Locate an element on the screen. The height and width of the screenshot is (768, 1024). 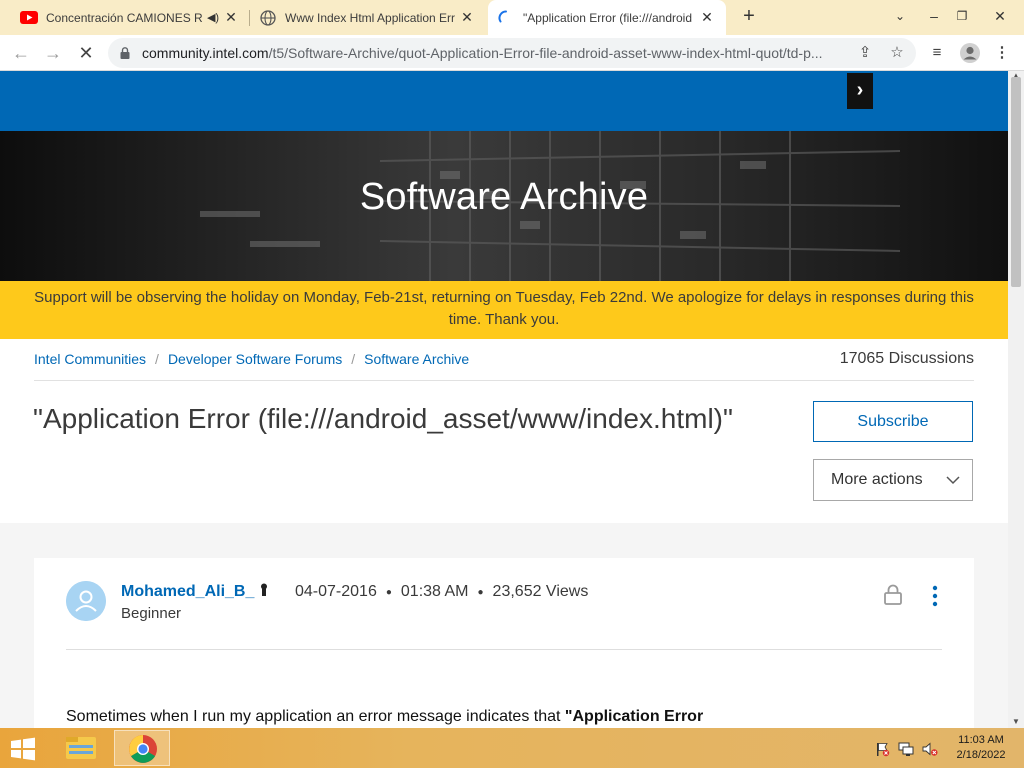
breadcrumb-link-developer-software-forums: Developer Software Forums is located at coordinates (255, 359).